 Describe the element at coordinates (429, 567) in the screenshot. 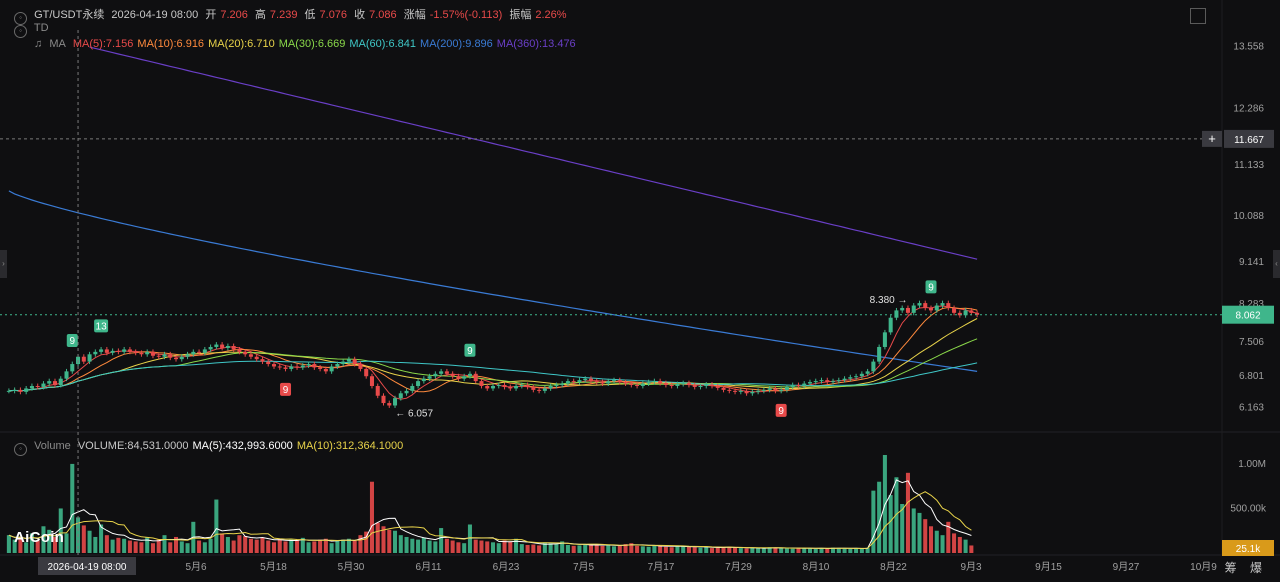

I see `time-tick-label: 6月11` at that location.